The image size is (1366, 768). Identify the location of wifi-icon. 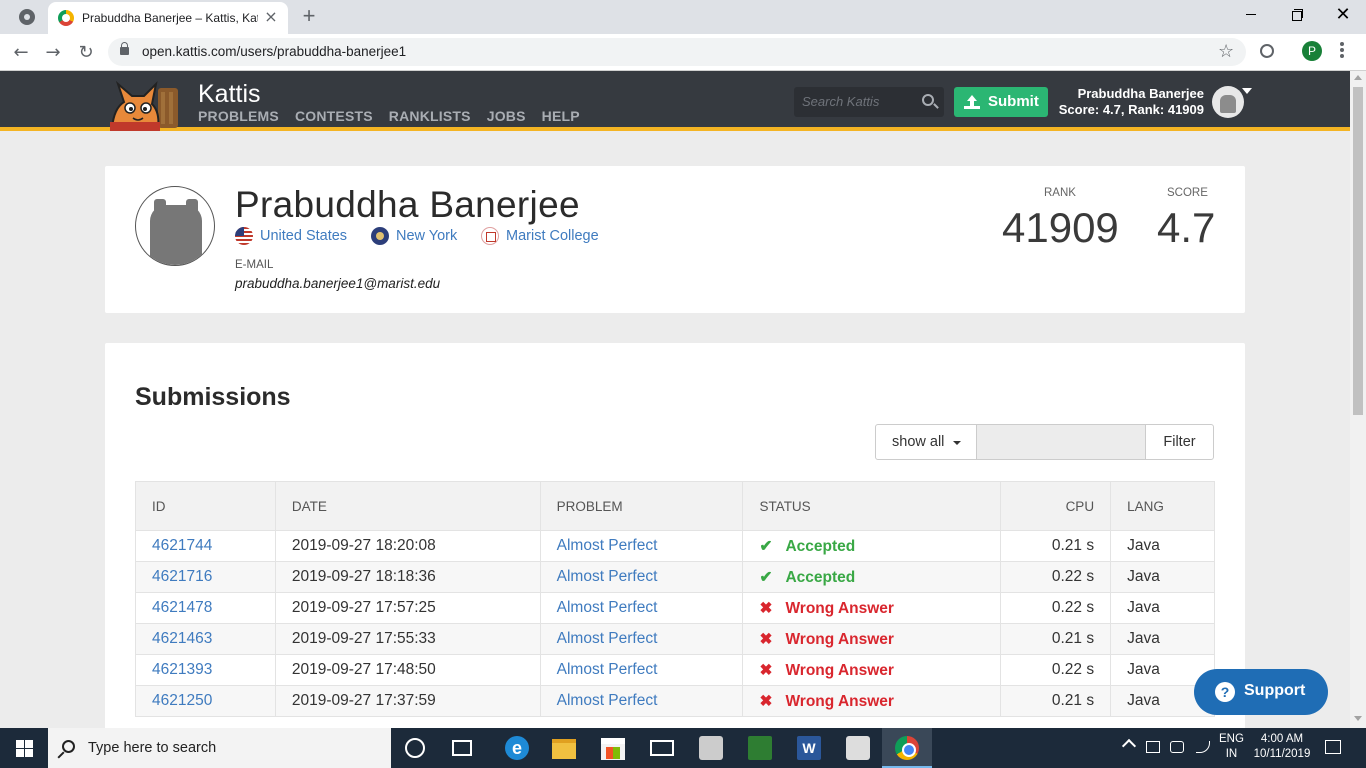
(1203, 747).